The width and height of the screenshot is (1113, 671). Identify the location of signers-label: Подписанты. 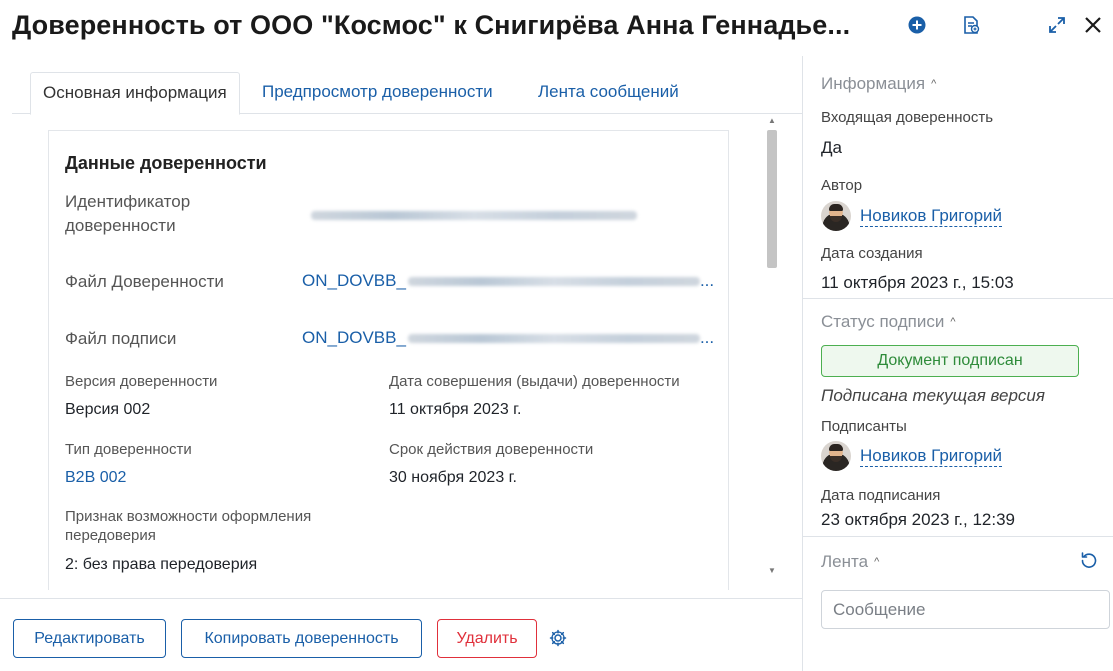
(864, 426).